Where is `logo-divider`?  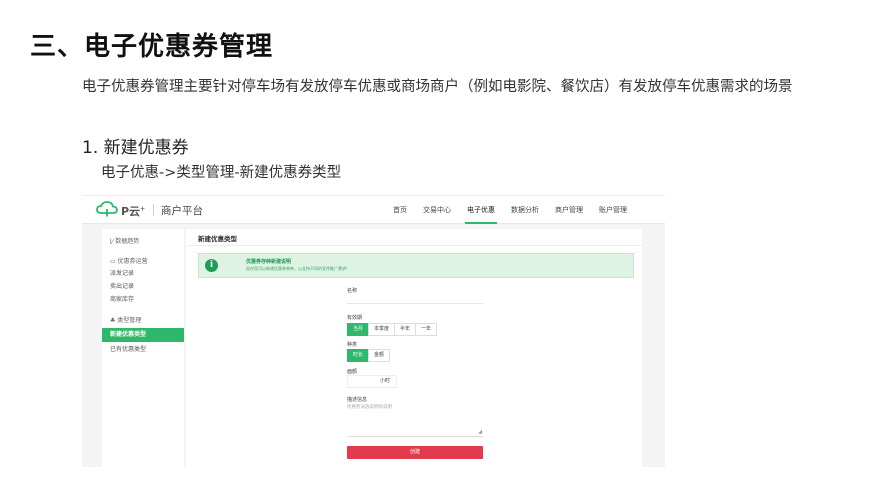
logo-divider is located at coordinates (153, 210).